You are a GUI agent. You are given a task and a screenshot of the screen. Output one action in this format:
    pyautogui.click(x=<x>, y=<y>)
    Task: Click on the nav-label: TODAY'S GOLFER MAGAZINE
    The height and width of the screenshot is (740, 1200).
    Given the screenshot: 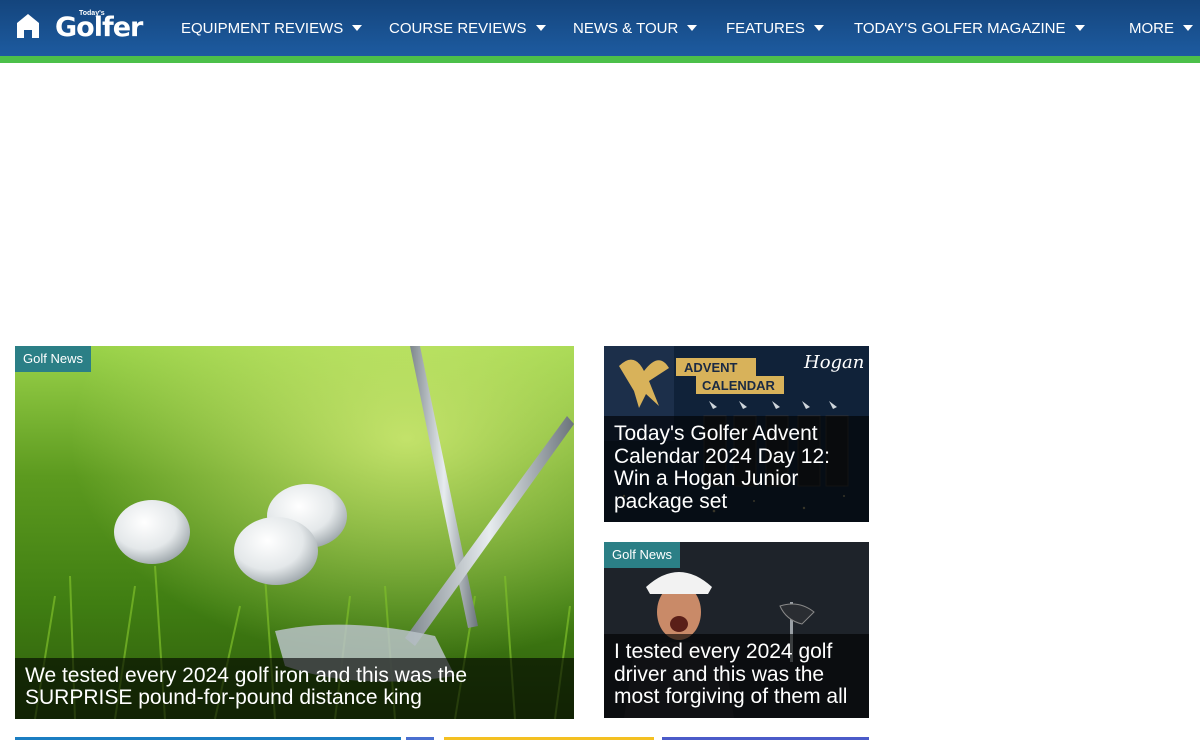 What is the action you would take?
    pyautogui.click(x=960, y=28)
    